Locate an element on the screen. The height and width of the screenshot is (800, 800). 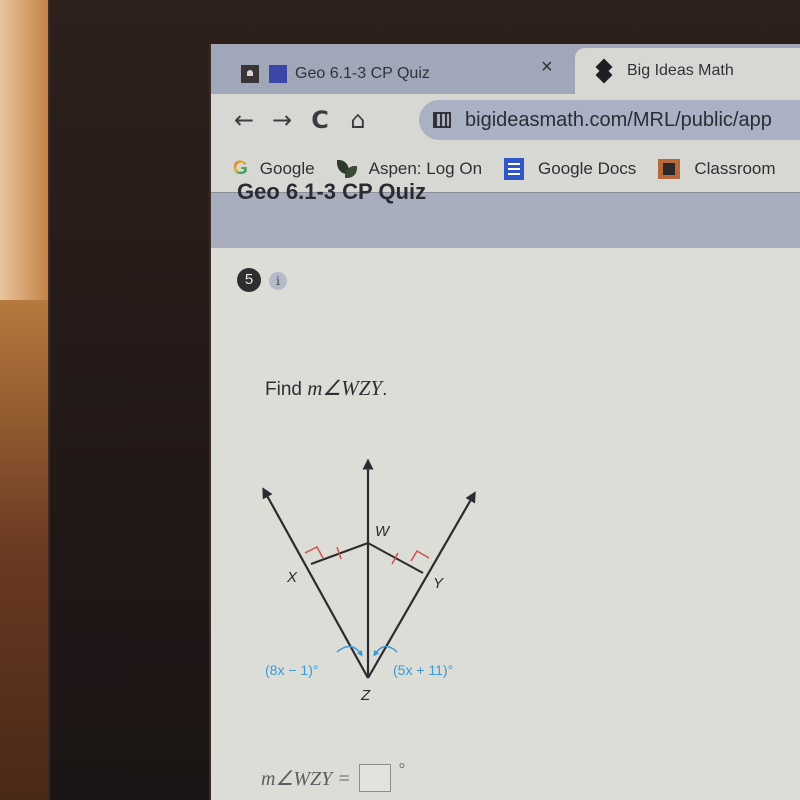
question-prompt: Find m∠WZY. is located at coordinates (326, 388).